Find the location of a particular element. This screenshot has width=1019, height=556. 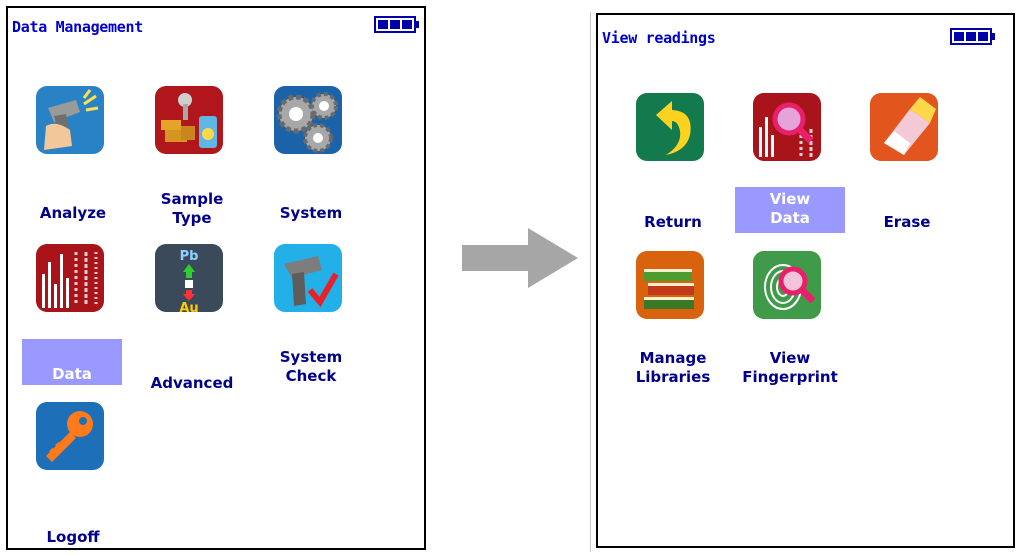

fingerprint-icon is located at coordinates (787, 285).